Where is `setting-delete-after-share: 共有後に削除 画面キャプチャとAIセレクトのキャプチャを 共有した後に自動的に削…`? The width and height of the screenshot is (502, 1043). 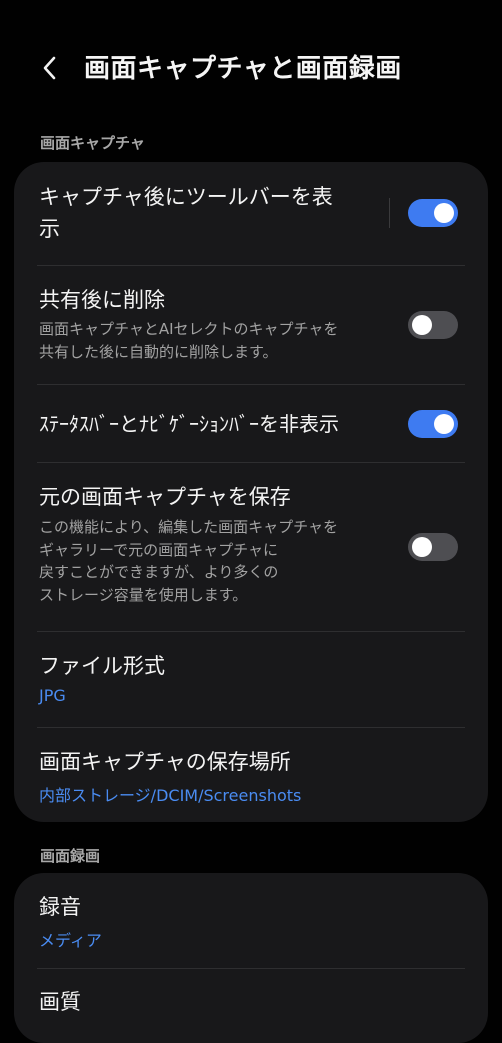 setting-delete-after-share: 共有後に削除 画面キャプチャとAIセレクトのキャプチャを 共有した後に自動的に削… is located at coordinates (251, 325).